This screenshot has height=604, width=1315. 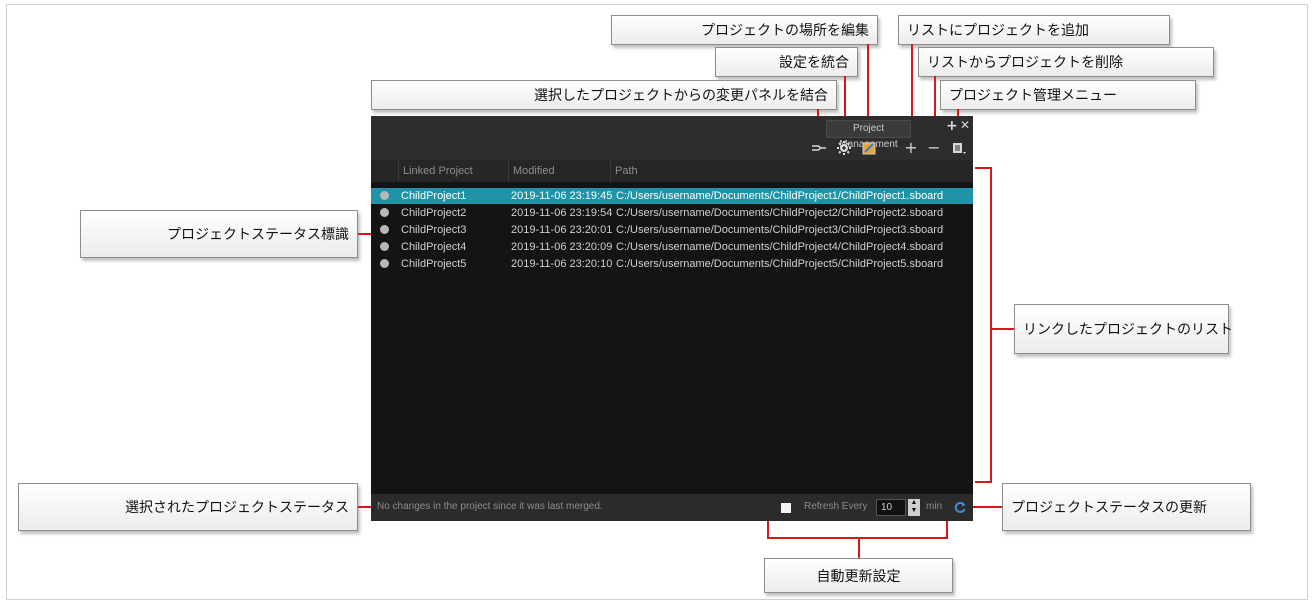 I want to click on close-icon: ✕, so click(x=965, y=125).